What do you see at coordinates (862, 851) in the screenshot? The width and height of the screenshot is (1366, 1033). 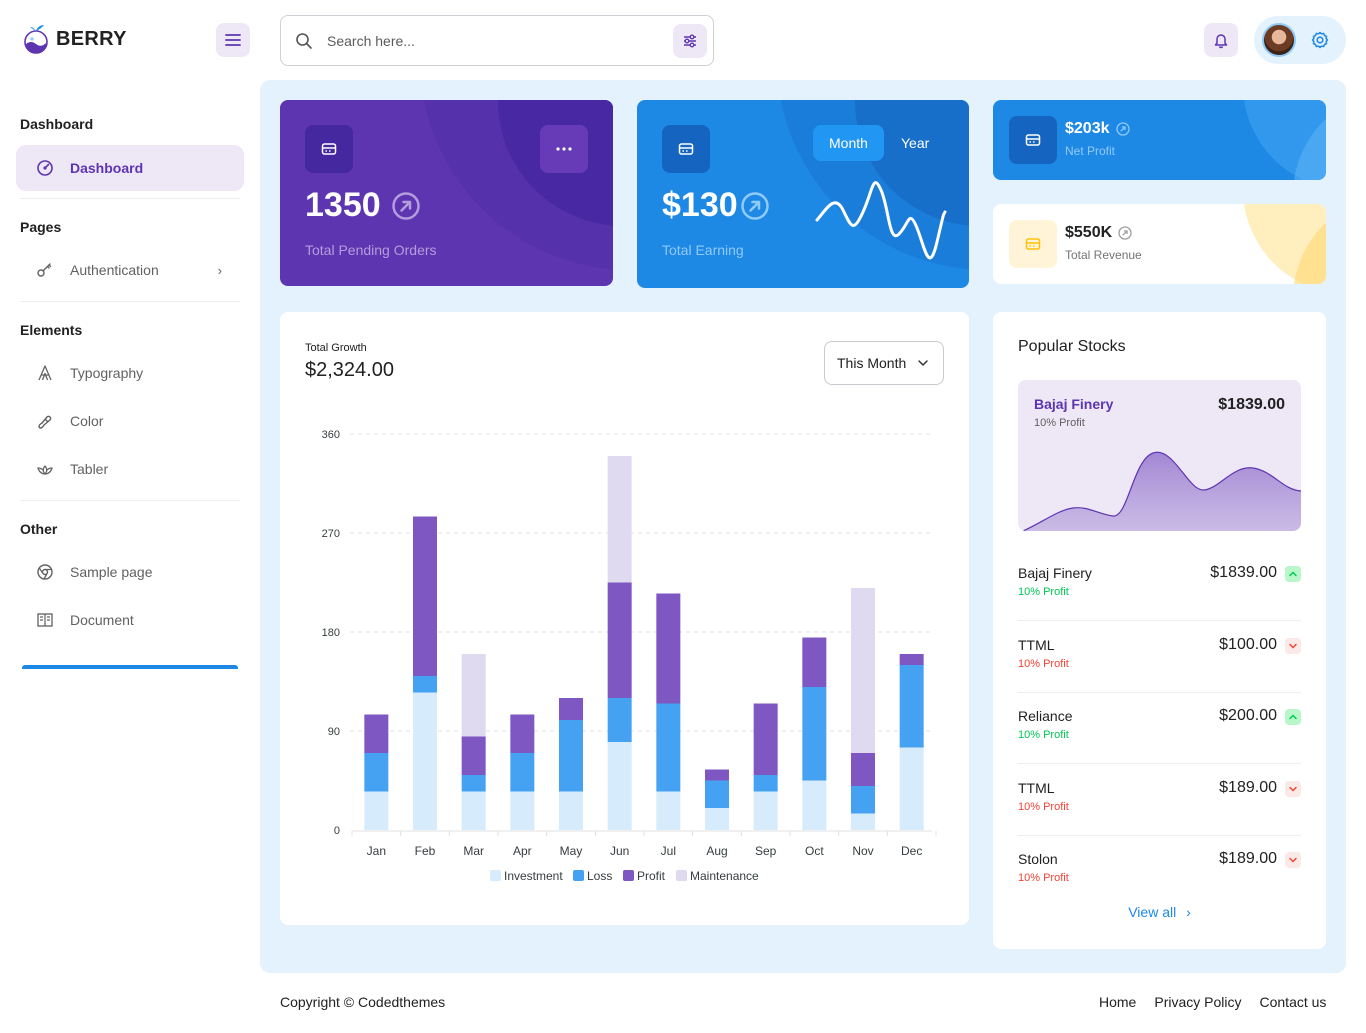 I see `x-tick-label: Nov` at bounding box center [862, 851].